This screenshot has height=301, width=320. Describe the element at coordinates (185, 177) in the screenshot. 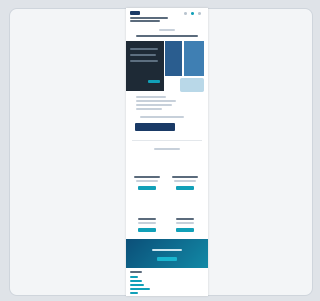

I see `feature-2-title` at that location.